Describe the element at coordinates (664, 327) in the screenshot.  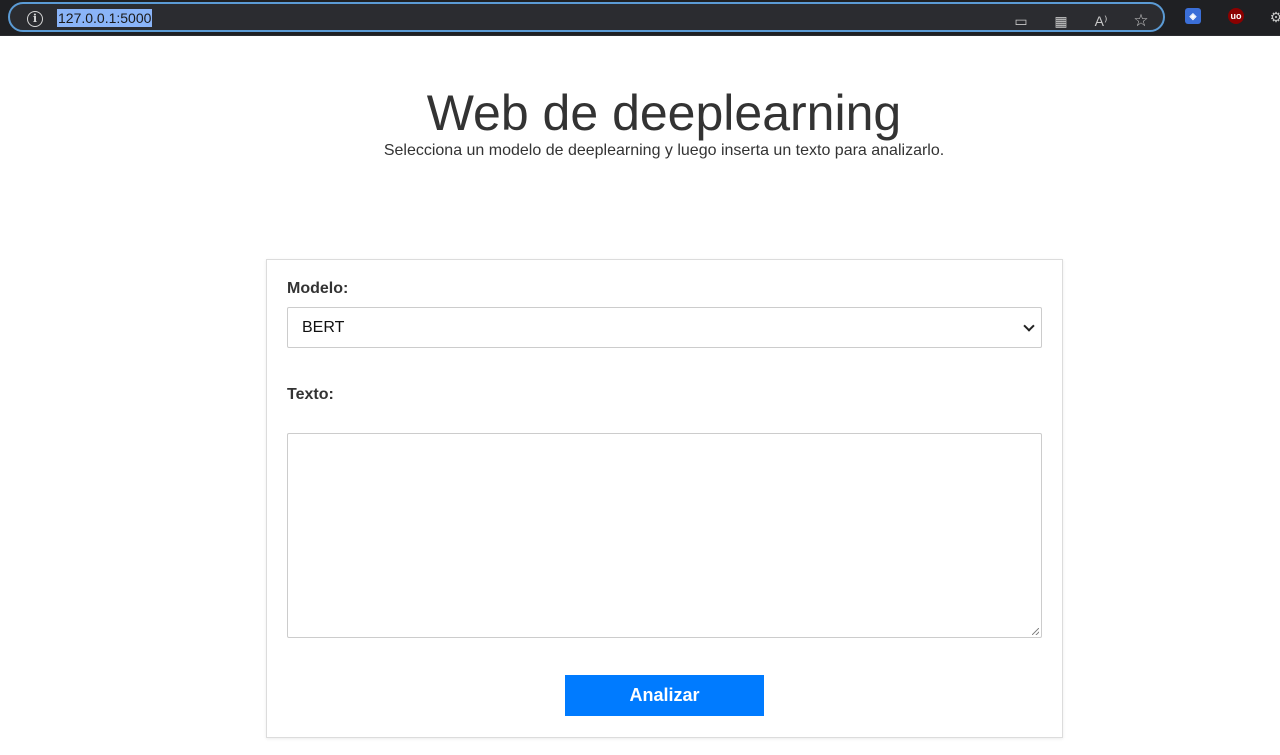
I see `model-select: BERT` at that location.